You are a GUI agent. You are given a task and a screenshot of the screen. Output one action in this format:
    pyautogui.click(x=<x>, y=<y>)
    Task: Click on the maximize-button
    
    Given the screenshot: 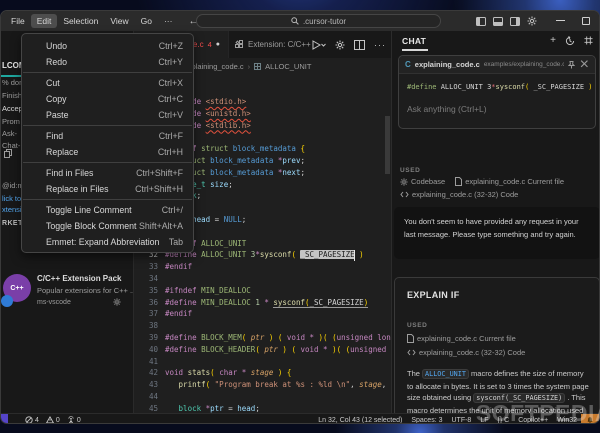 What is the action you would take?
    pyautogui.click(x=586, y=21)
    